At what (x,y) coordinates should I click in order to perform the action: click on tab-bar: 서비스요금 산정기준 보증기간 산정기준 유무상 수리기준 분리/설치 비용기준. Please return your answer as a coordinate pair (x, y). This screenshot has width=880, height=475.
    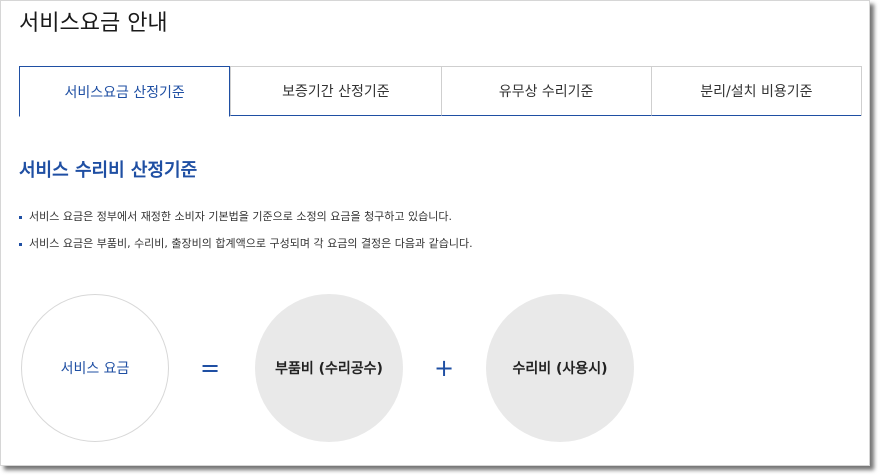
    Looking at the image, I should click on (440, 91).